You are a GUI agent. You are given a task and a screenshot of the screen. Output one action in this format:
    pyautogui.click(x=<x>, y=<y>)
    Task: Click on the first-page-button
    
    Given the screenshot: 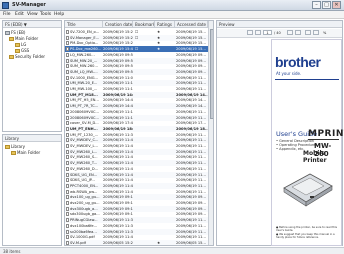 What is the action you would take?
    pyautogui.click(x=250, y=32)
    